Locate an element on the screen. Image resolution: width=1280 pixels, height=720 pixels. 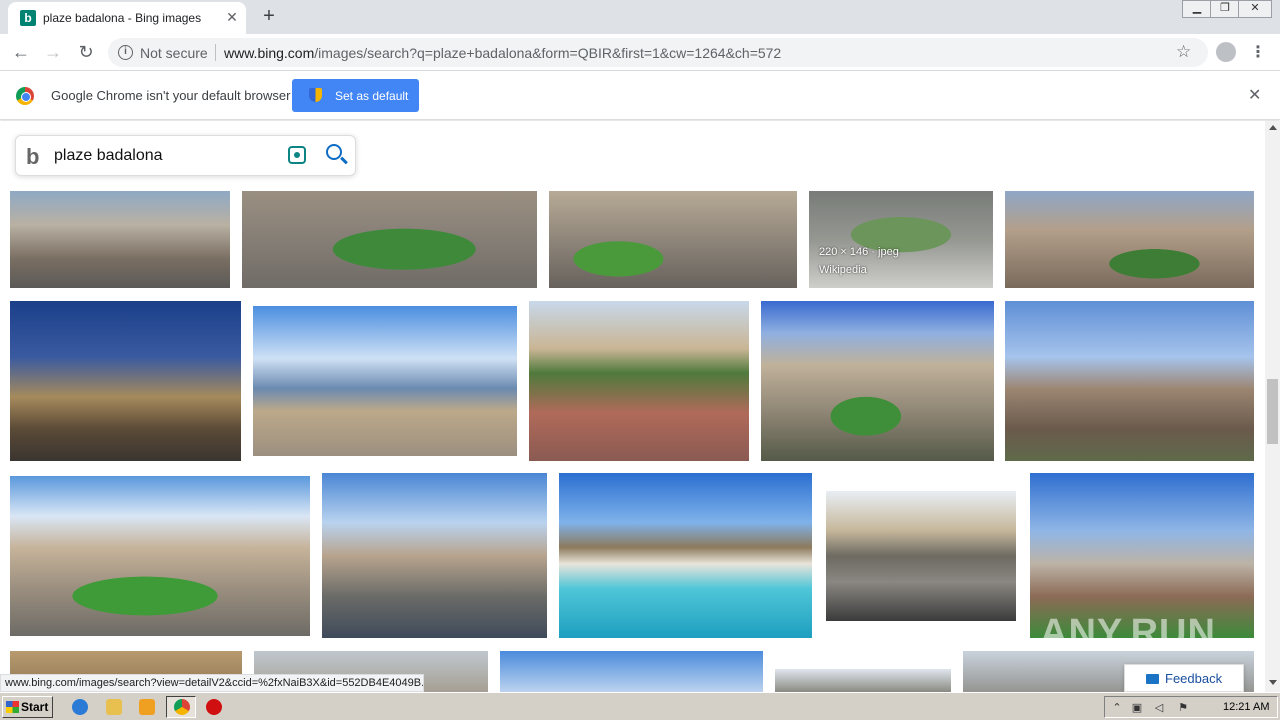
set-as-default-label: Set as default is located at coordinates (372, 96).